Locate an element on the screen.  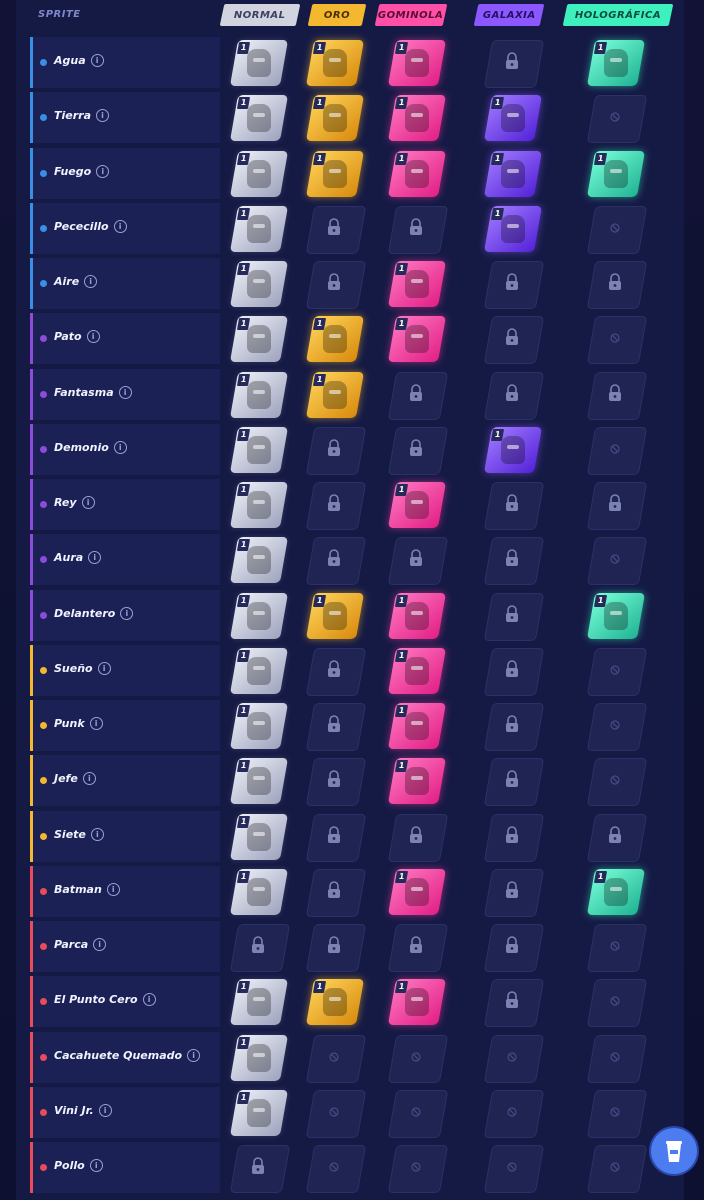
sprite-cell-galaxia is located at coordinates (514, 560).